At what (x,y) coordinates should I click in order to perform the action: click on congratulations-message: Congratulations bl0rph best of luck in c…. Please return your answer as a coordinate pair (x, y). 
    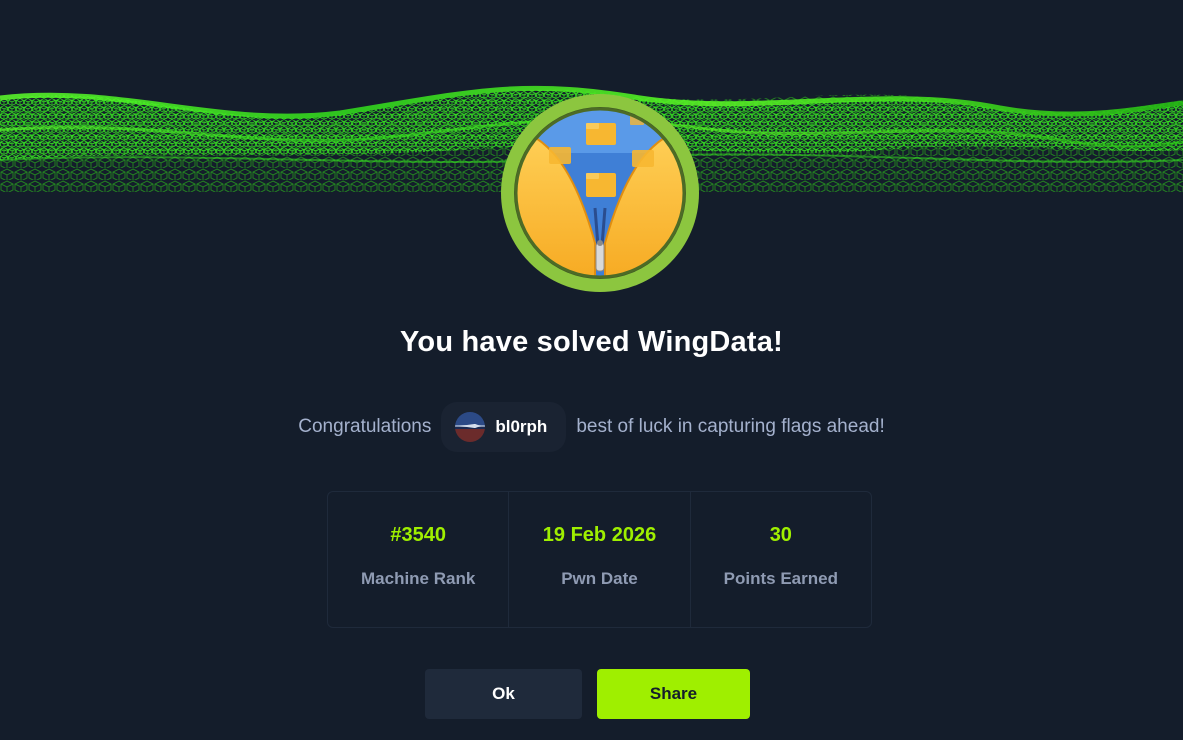
    Looking at the image, I should click on (591, 427).